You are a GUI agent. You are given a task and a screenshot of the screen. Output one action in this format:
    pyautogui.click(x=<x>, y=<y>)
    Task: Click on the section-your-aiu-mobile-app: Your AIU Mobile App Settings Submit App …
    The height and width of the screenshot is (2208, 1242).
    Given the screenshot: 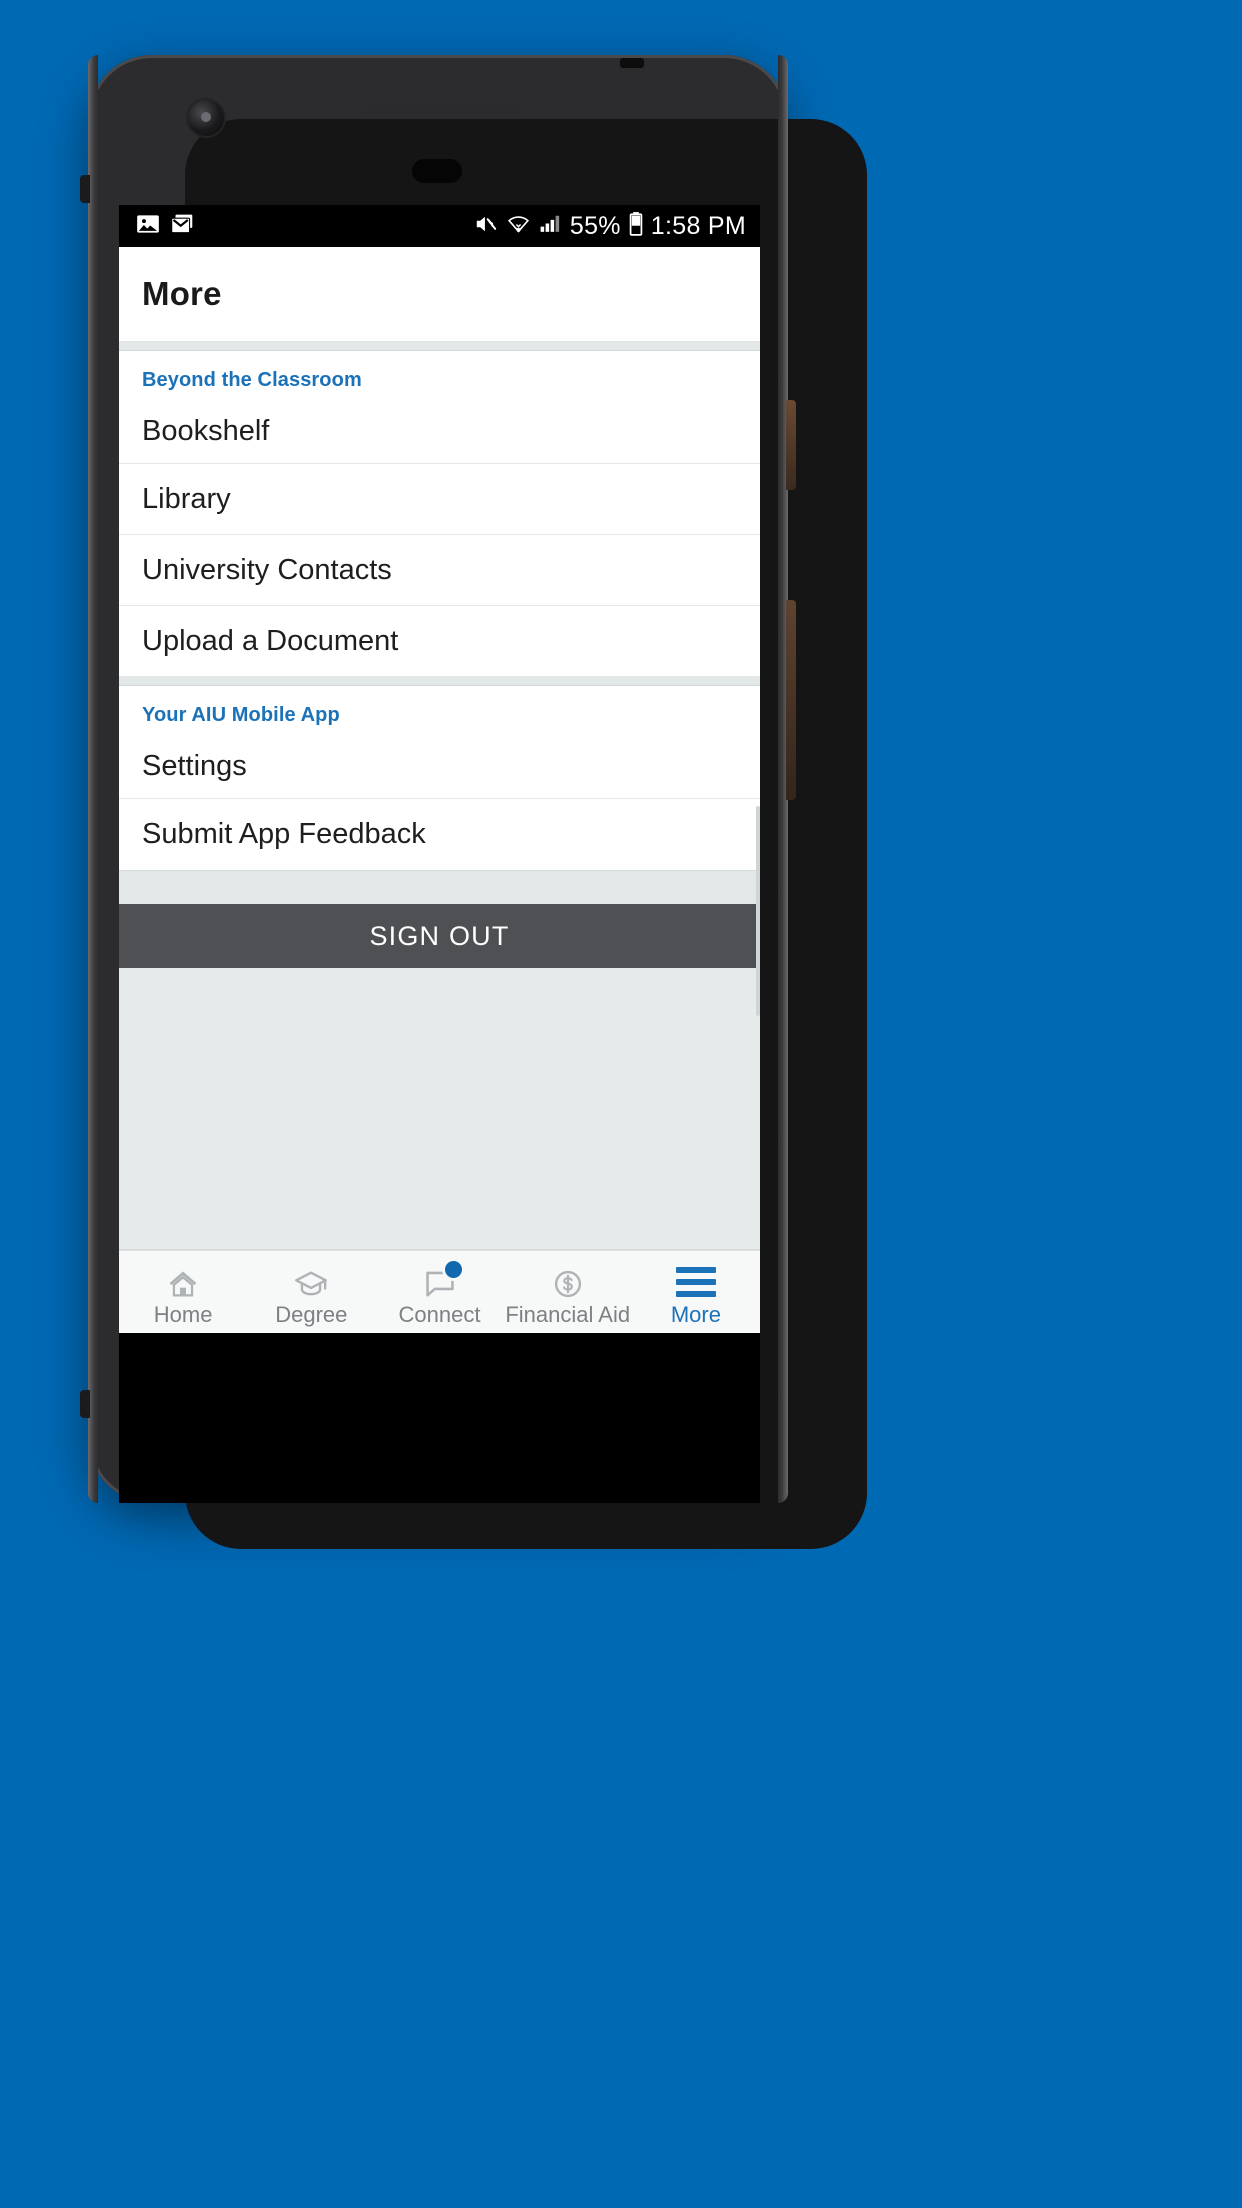 What is the action you would take?
    pyautogui.click(x=439, y=778)
    